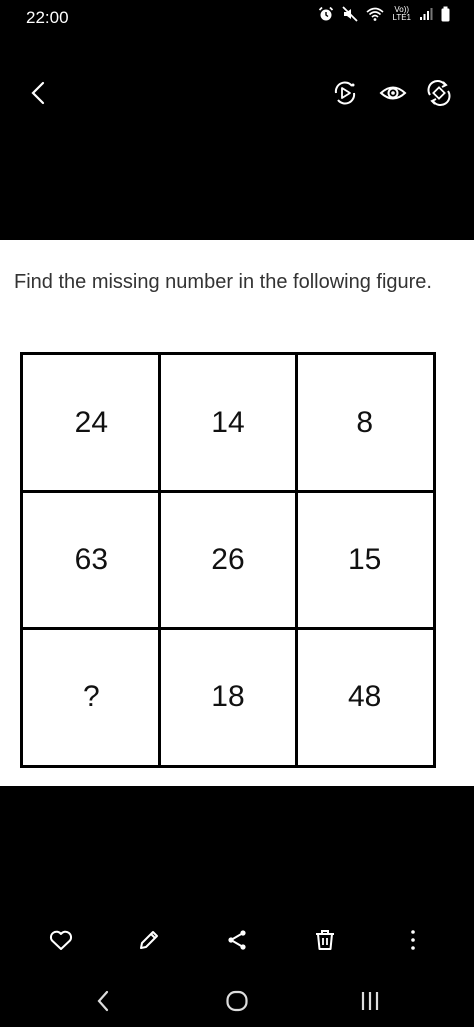 The height and width of the screenshot is (1027, 474). What do you see at coordinates (237, 20) in the screenshot?
I see `status-bar: 22:00 Vo)) LTE1` at bounding box center [237, 20].